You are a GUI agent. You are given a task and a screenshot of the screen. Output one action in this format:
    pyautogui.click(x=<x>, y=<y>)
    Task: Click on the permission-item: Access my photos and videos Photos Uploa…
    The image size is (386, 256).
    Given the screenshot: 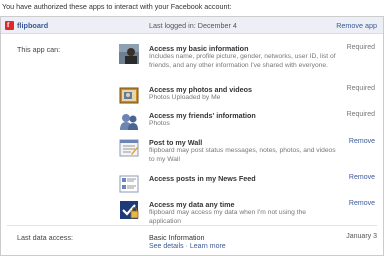 What is the action you would take?
    pyautogui.click(x=250, y=95)
    